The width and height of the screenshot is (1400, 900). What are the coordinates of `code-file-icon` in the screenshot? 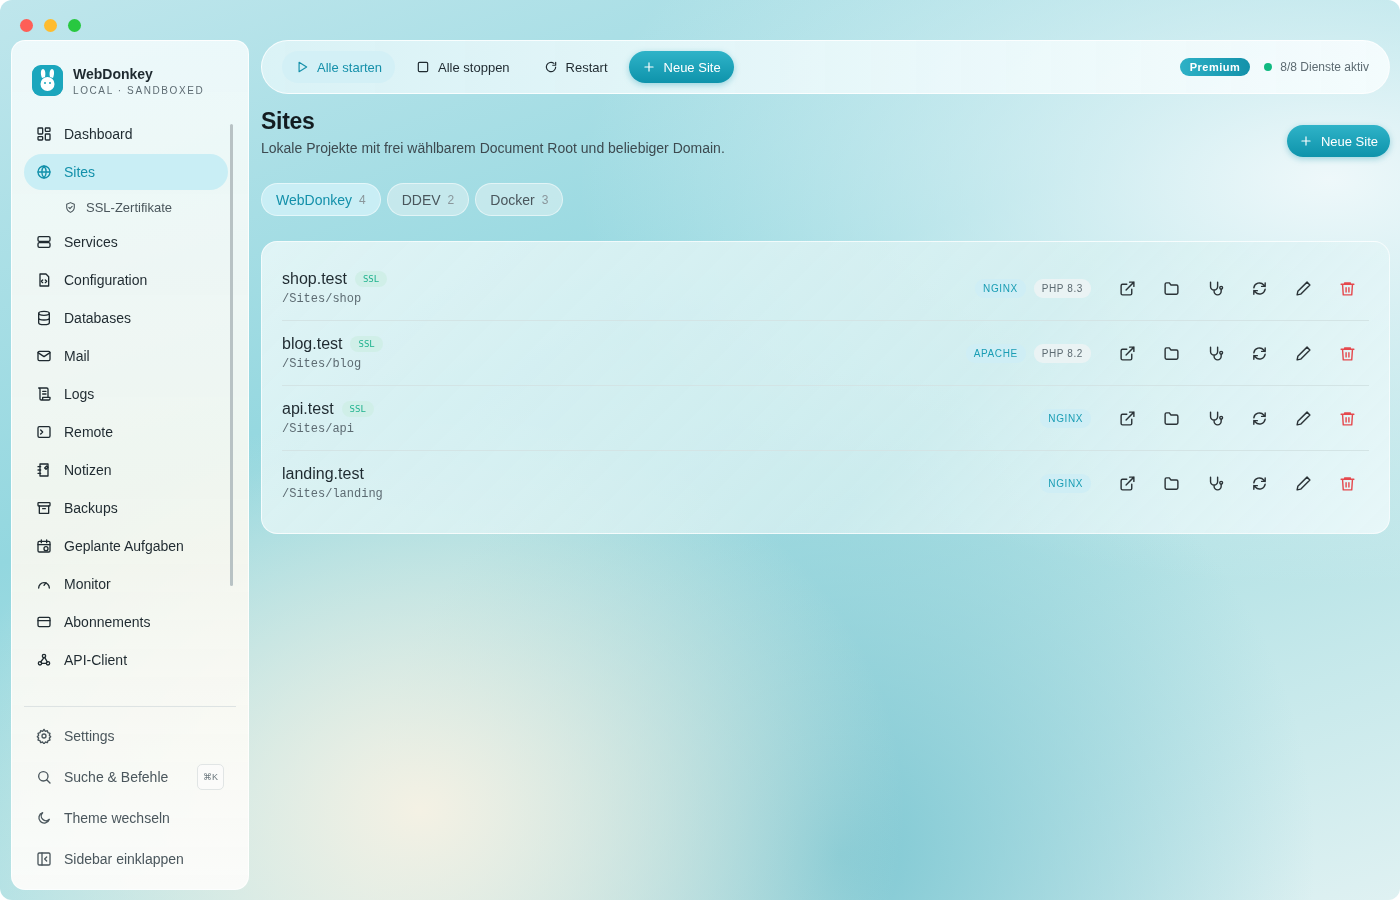 It's located at (44, 280).